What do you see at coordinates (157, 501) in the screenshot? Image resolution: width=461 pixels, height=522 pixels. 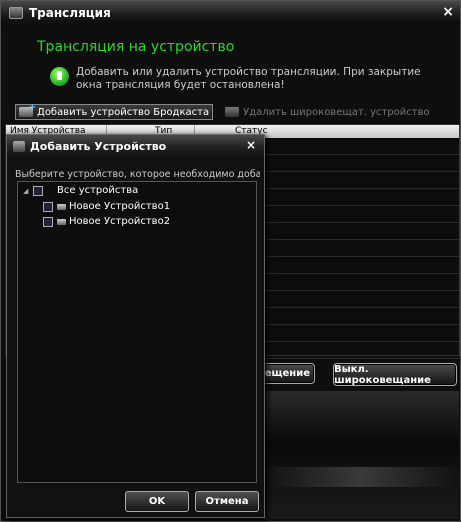 I see `ok-button: OK` at bounding box center [157, 501].